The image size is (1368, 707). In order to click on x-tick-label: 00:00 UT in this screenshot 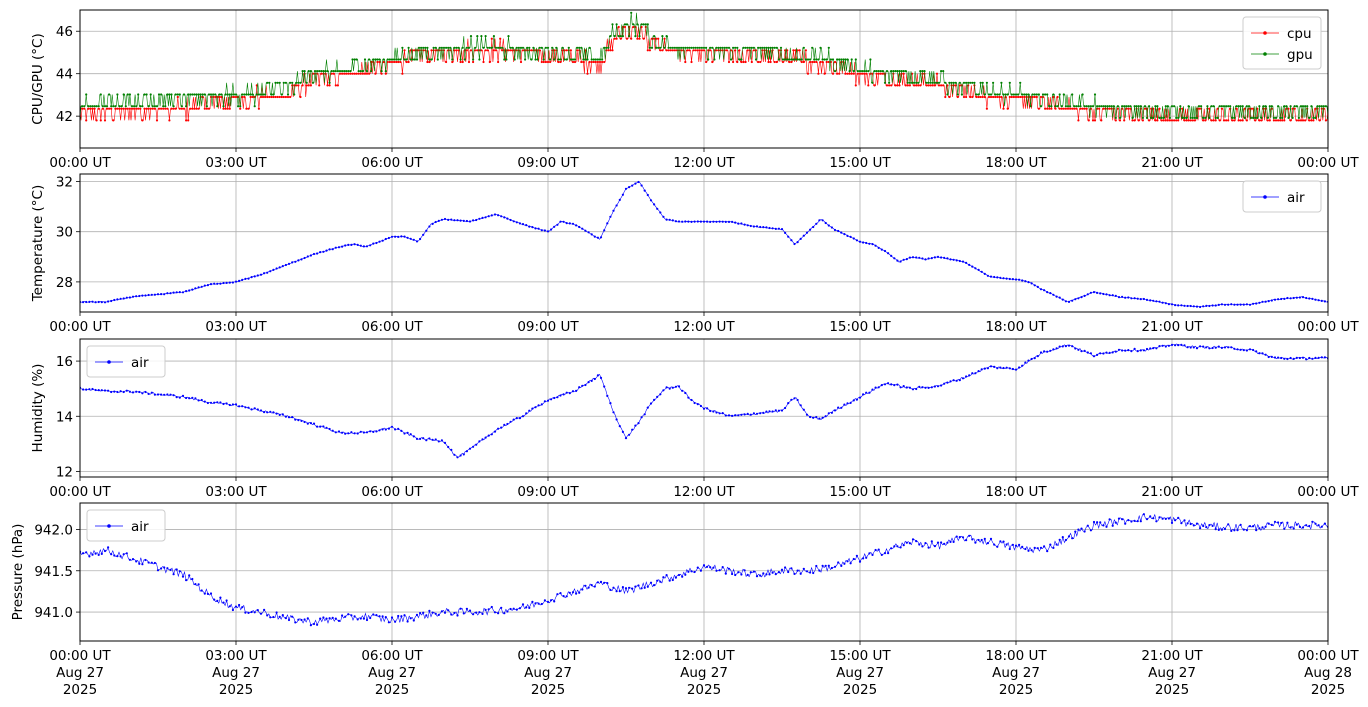, I will do `click(80, 492)`.